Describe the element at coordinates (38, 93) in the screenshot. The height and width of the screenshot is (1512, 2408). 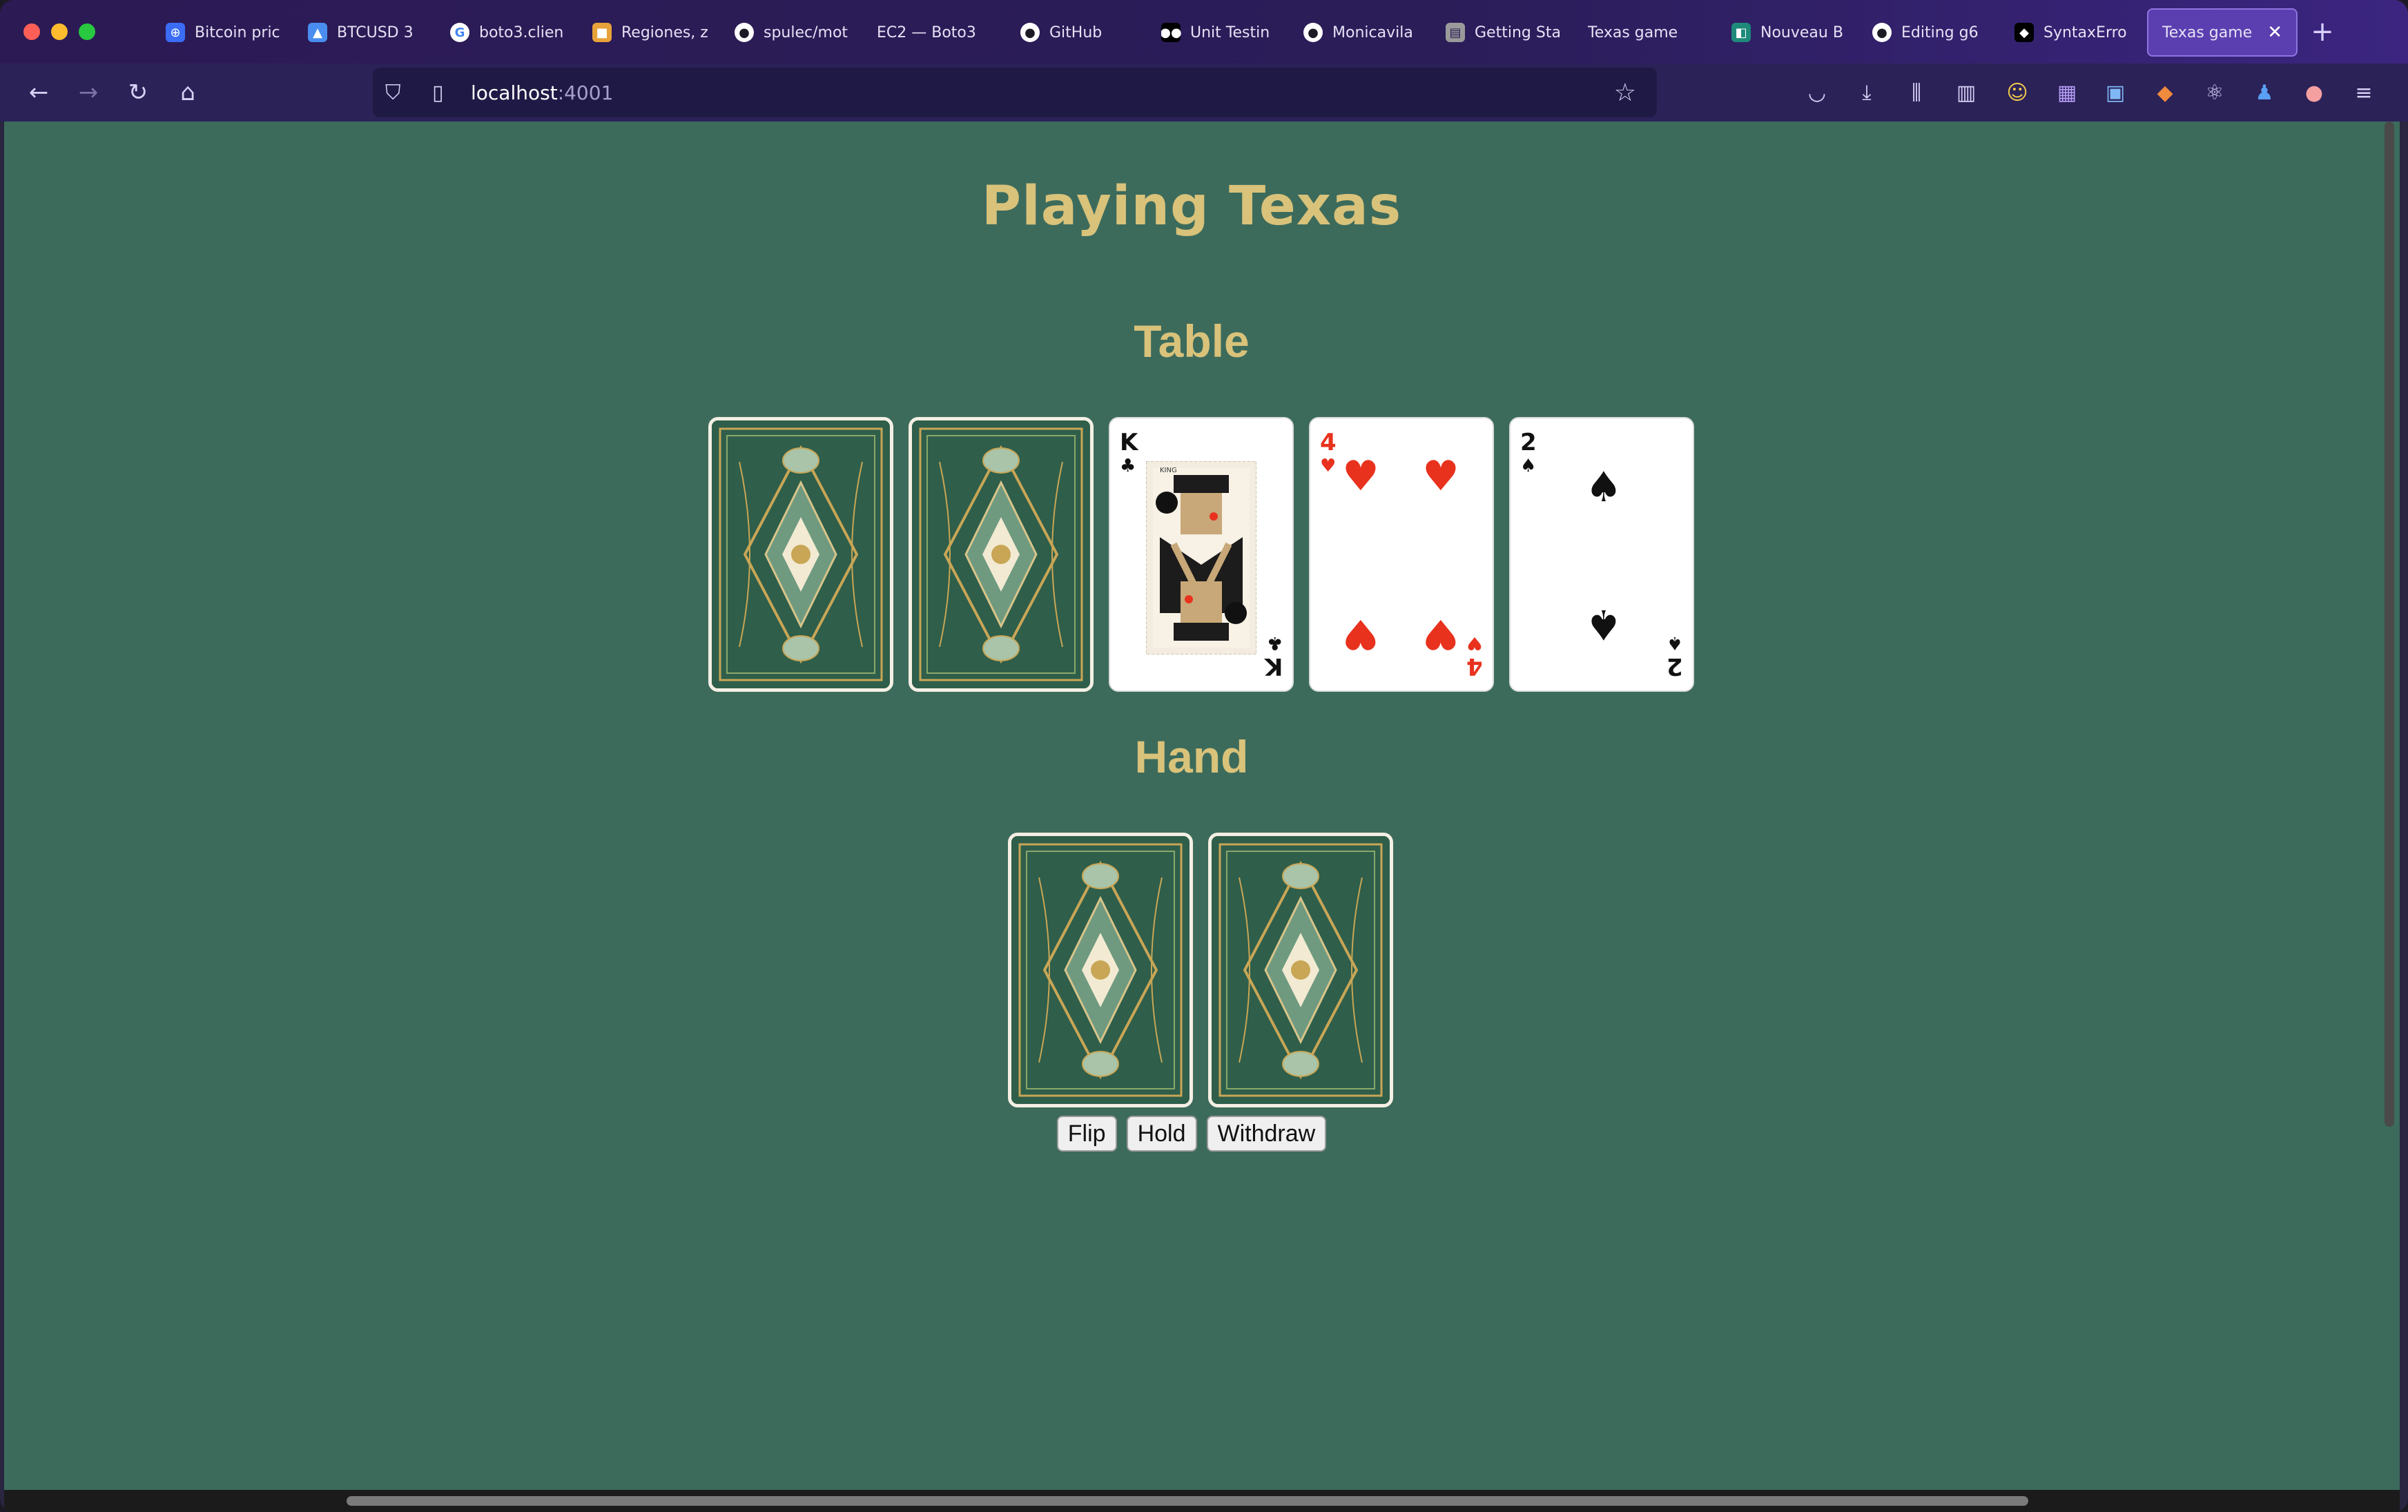
I see `back-arrow-icon: ←` at that location.